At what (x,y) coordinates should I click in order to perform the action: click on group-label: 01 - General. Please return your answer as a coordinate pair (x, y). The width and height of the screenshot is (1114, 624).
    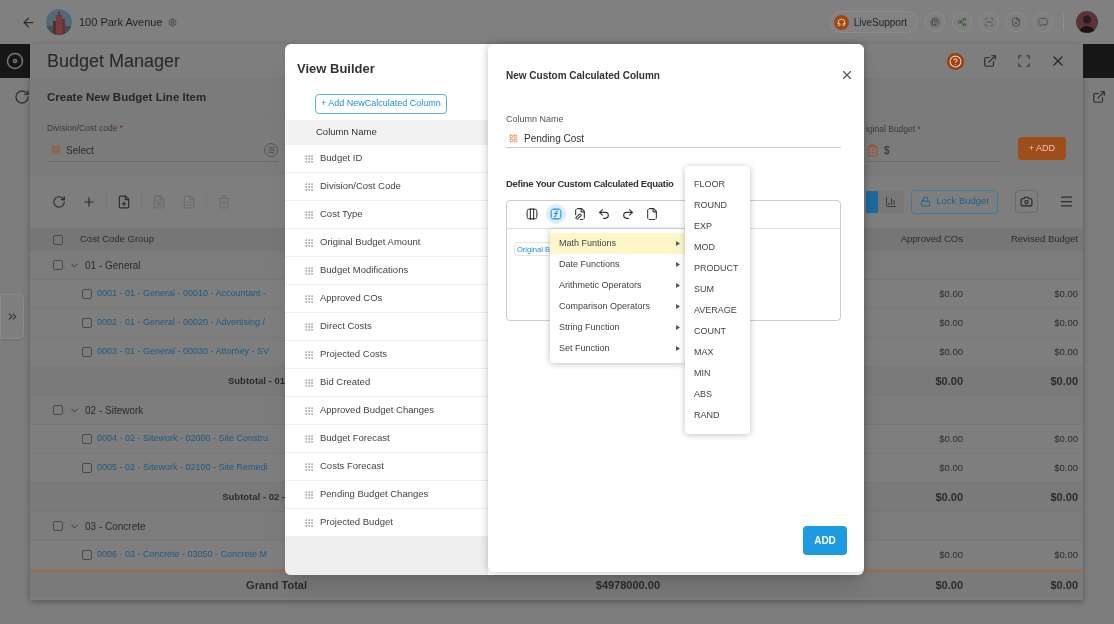
    Looking at the image, I should click on (113, 265).